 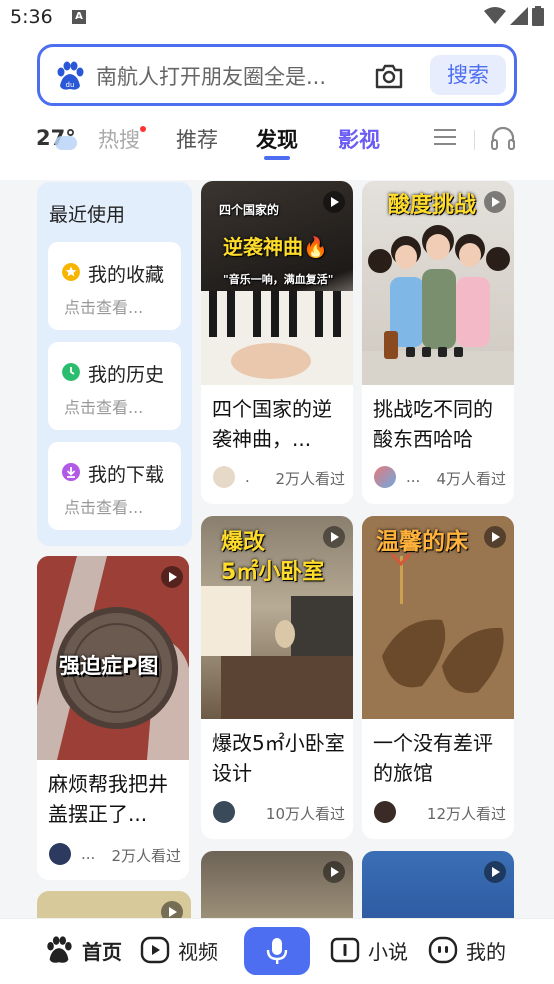 I want to click on signal-icon, so click(x=519, y=16).